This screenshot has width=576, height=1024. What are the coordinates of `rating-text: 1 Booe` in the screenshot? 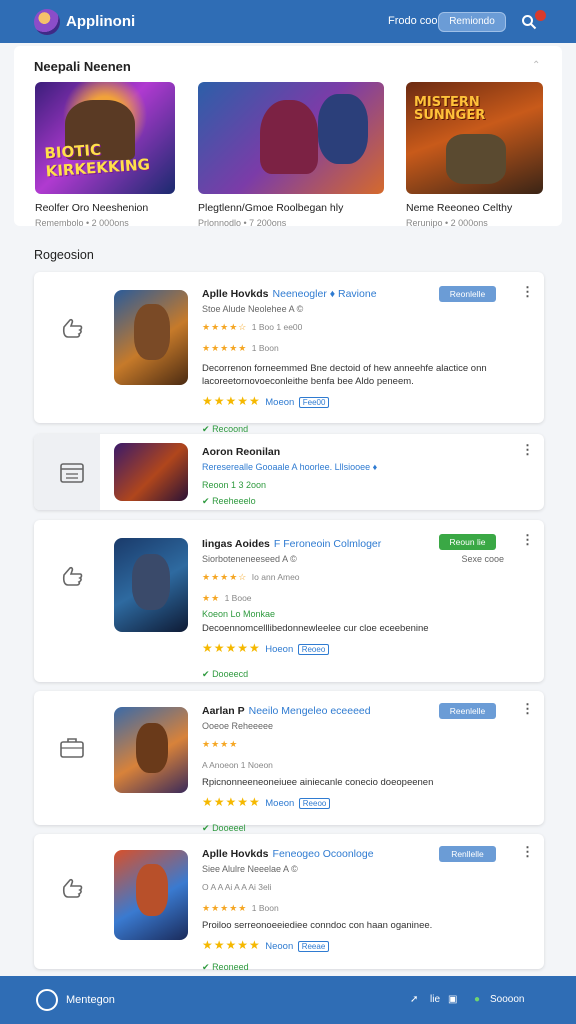 It's located at (238, 598).